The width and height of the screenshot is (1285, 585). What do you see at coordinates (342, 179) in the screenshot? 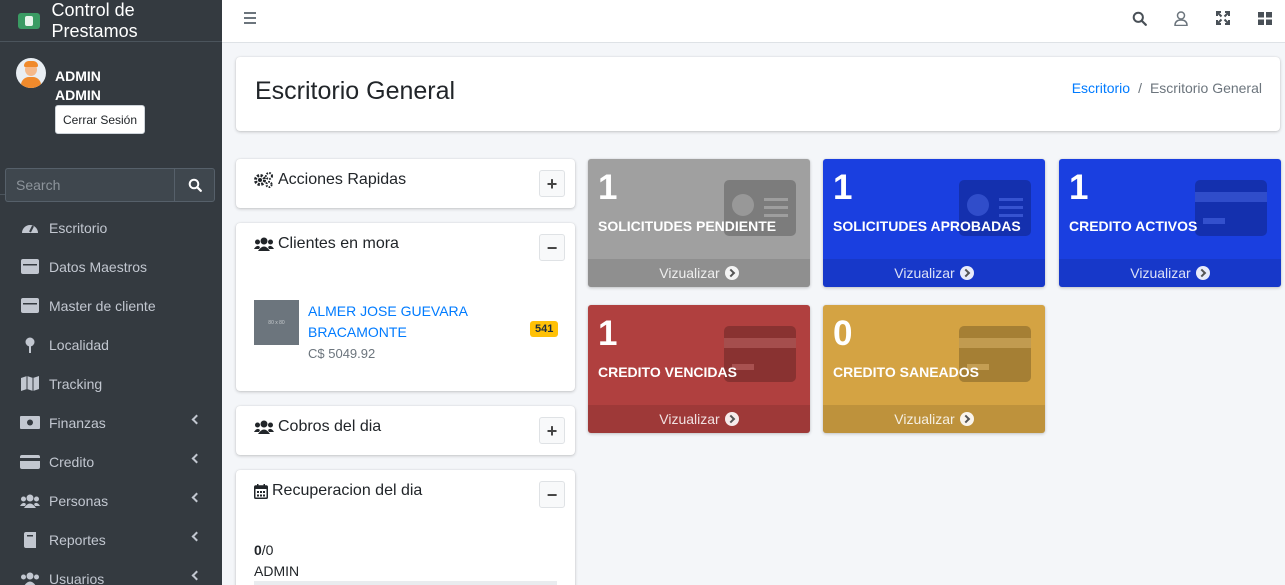
I see `card-title-label: Acciones Rapidas` at bounding box center [342, 179].